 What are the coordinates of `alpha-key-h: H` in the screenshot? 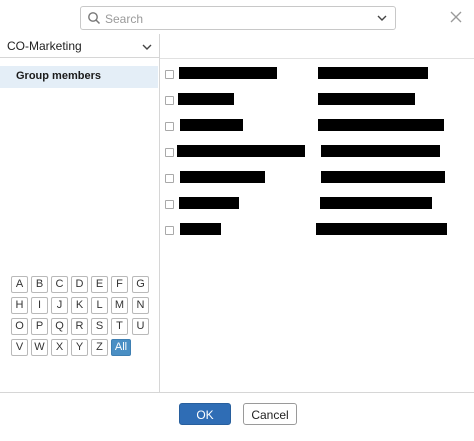 It's located at (19, 305).